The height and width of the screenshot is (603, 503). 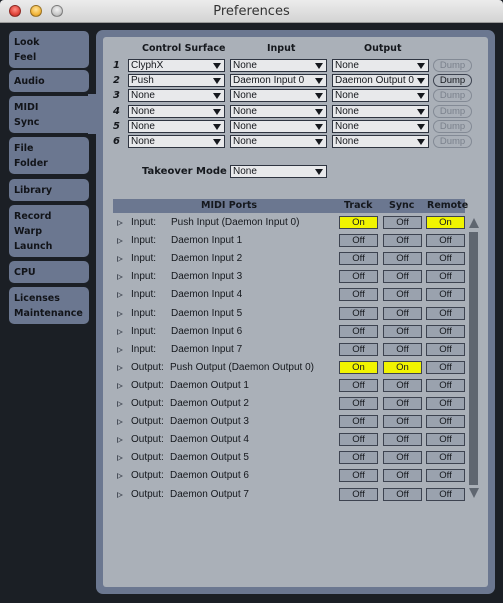 What do you see at coordinates (278, 81) in the screenshot?
I see `input-select: Daemon Input 0` at bounding box center [278, 81].